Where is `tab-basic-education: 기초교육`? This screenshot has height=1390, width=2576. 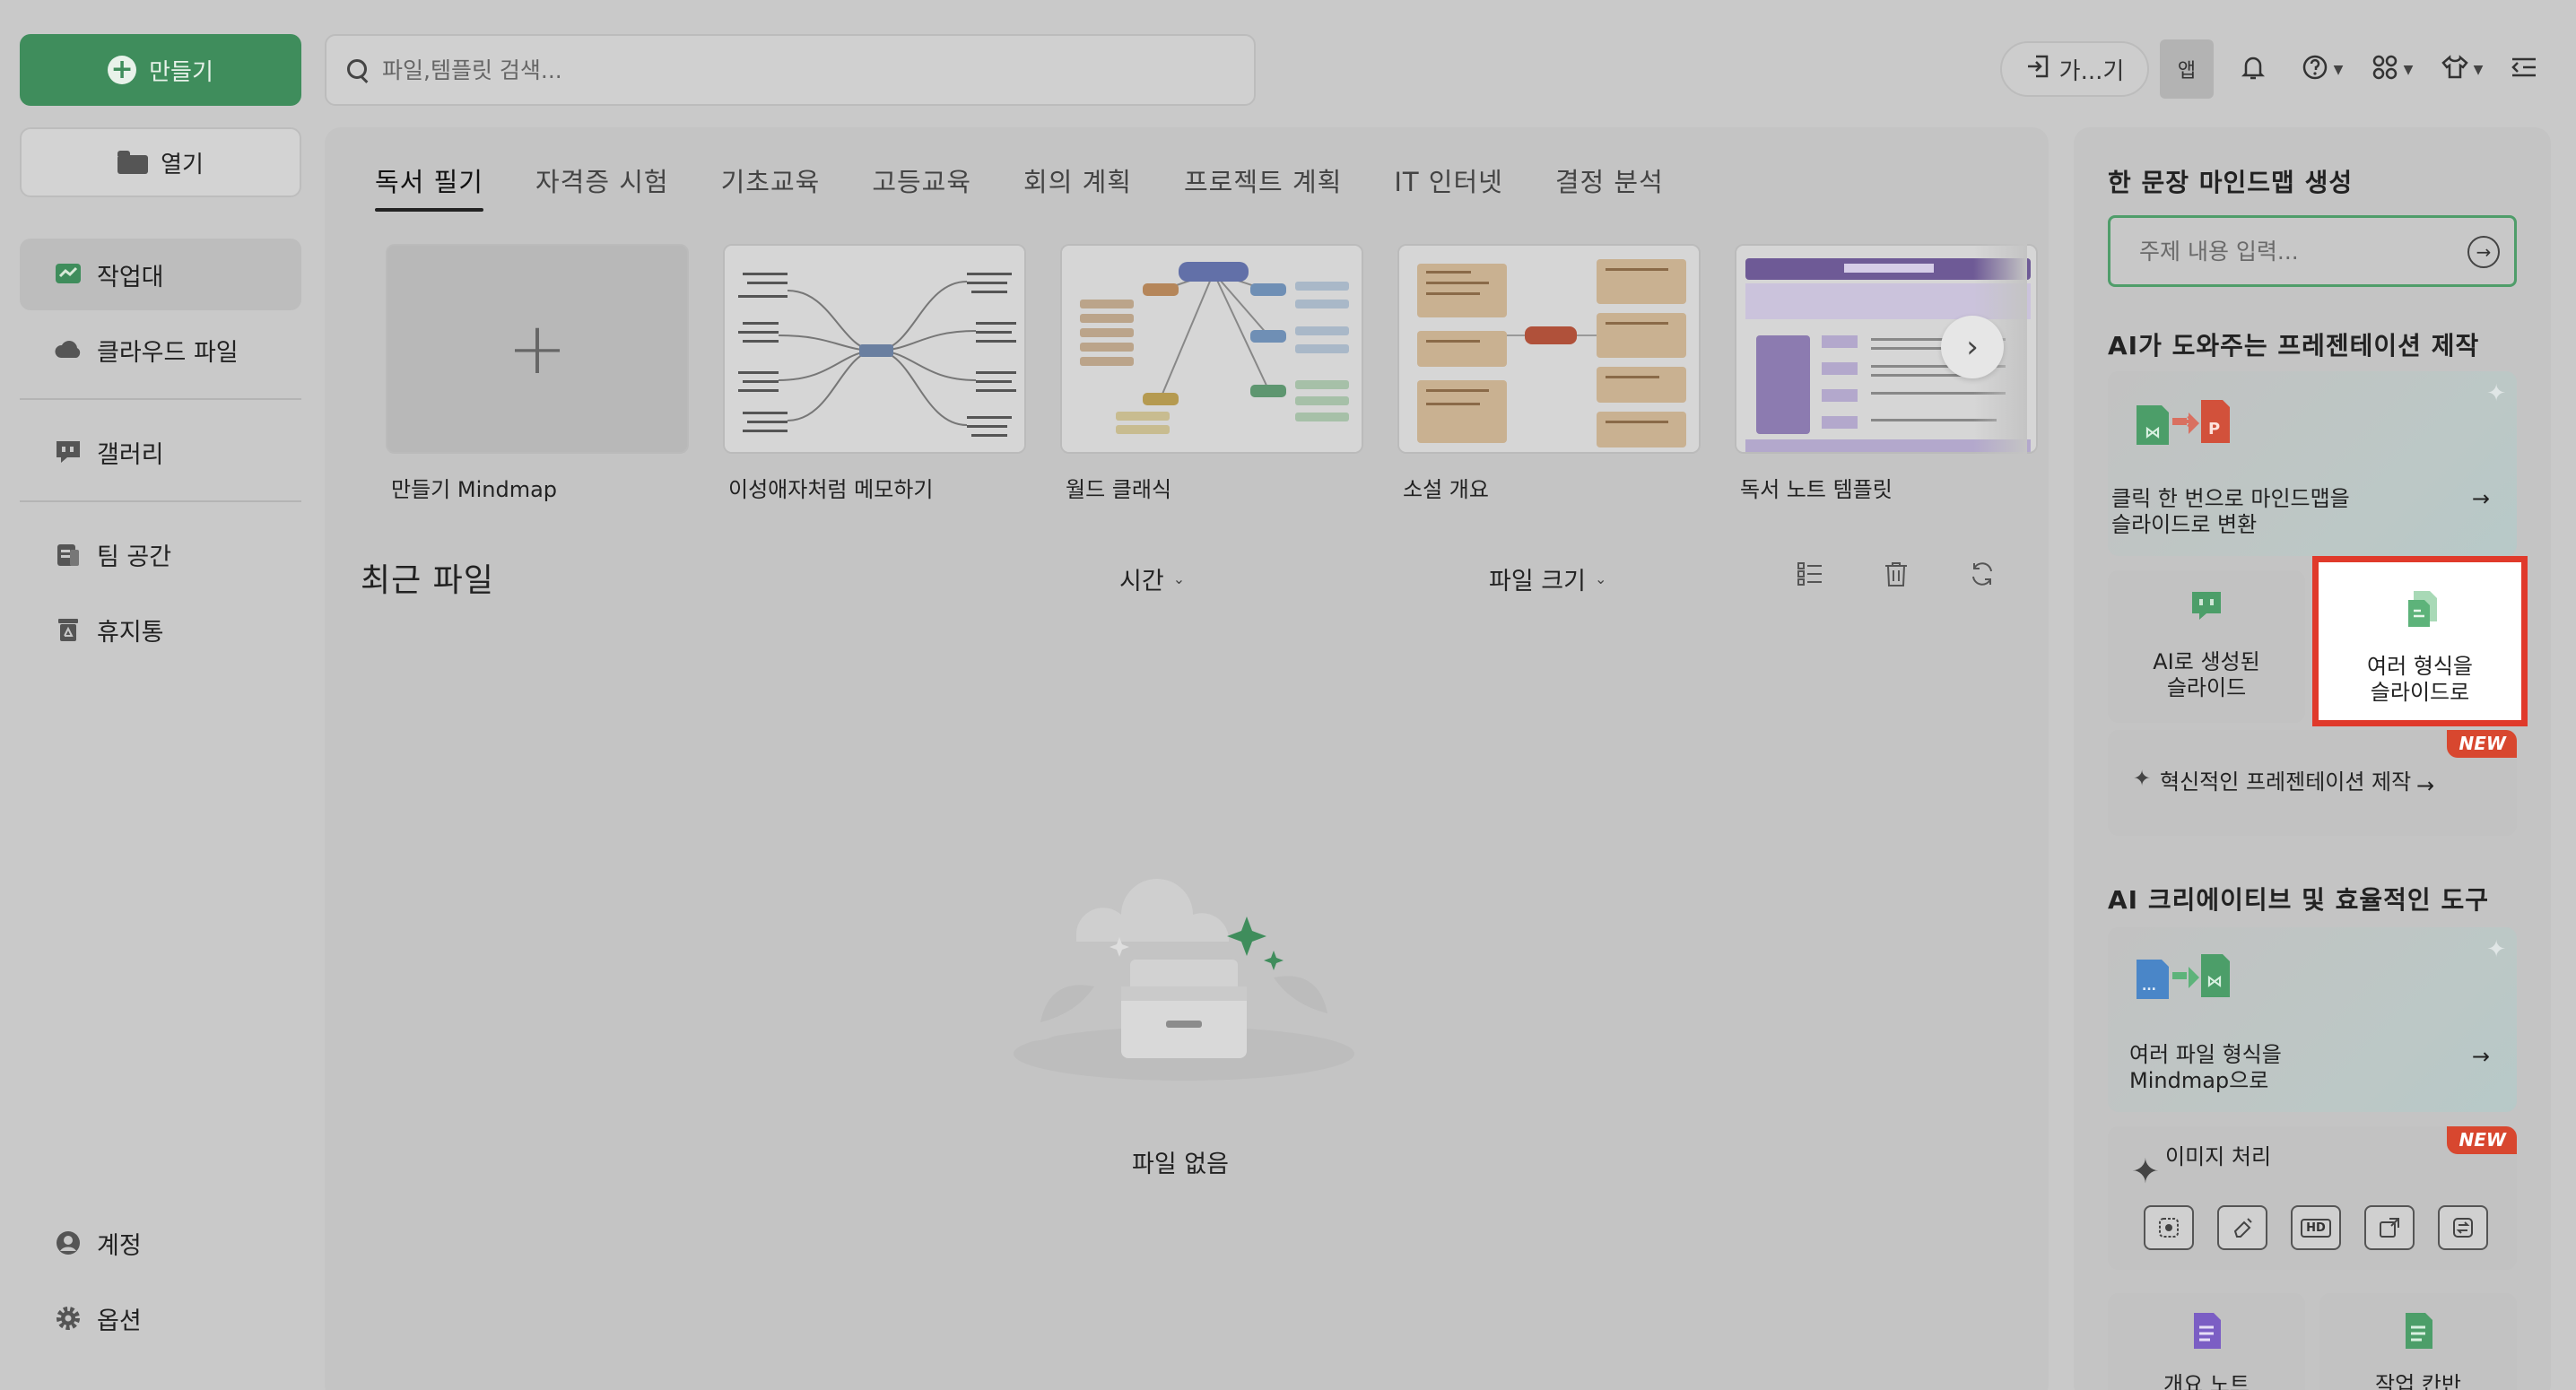 tab-basic-education: 기초교육 is located at coordinates (771, 186).